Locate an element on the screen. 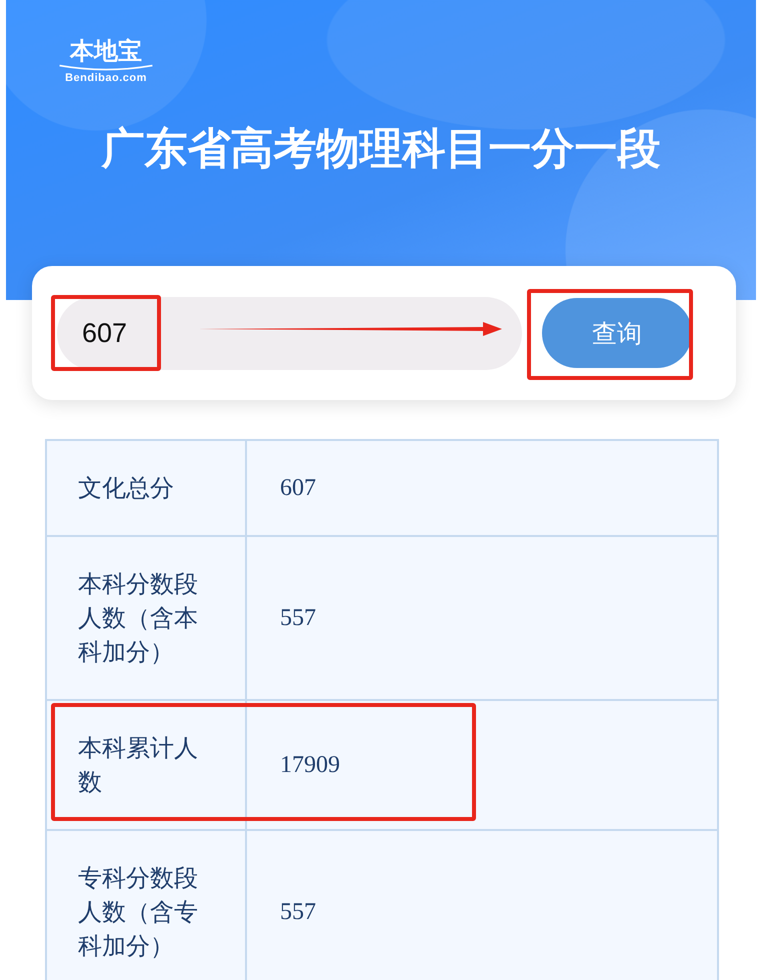  page-title: 广东省高考物理科目一分一段 is located at coordinates (381, 149).